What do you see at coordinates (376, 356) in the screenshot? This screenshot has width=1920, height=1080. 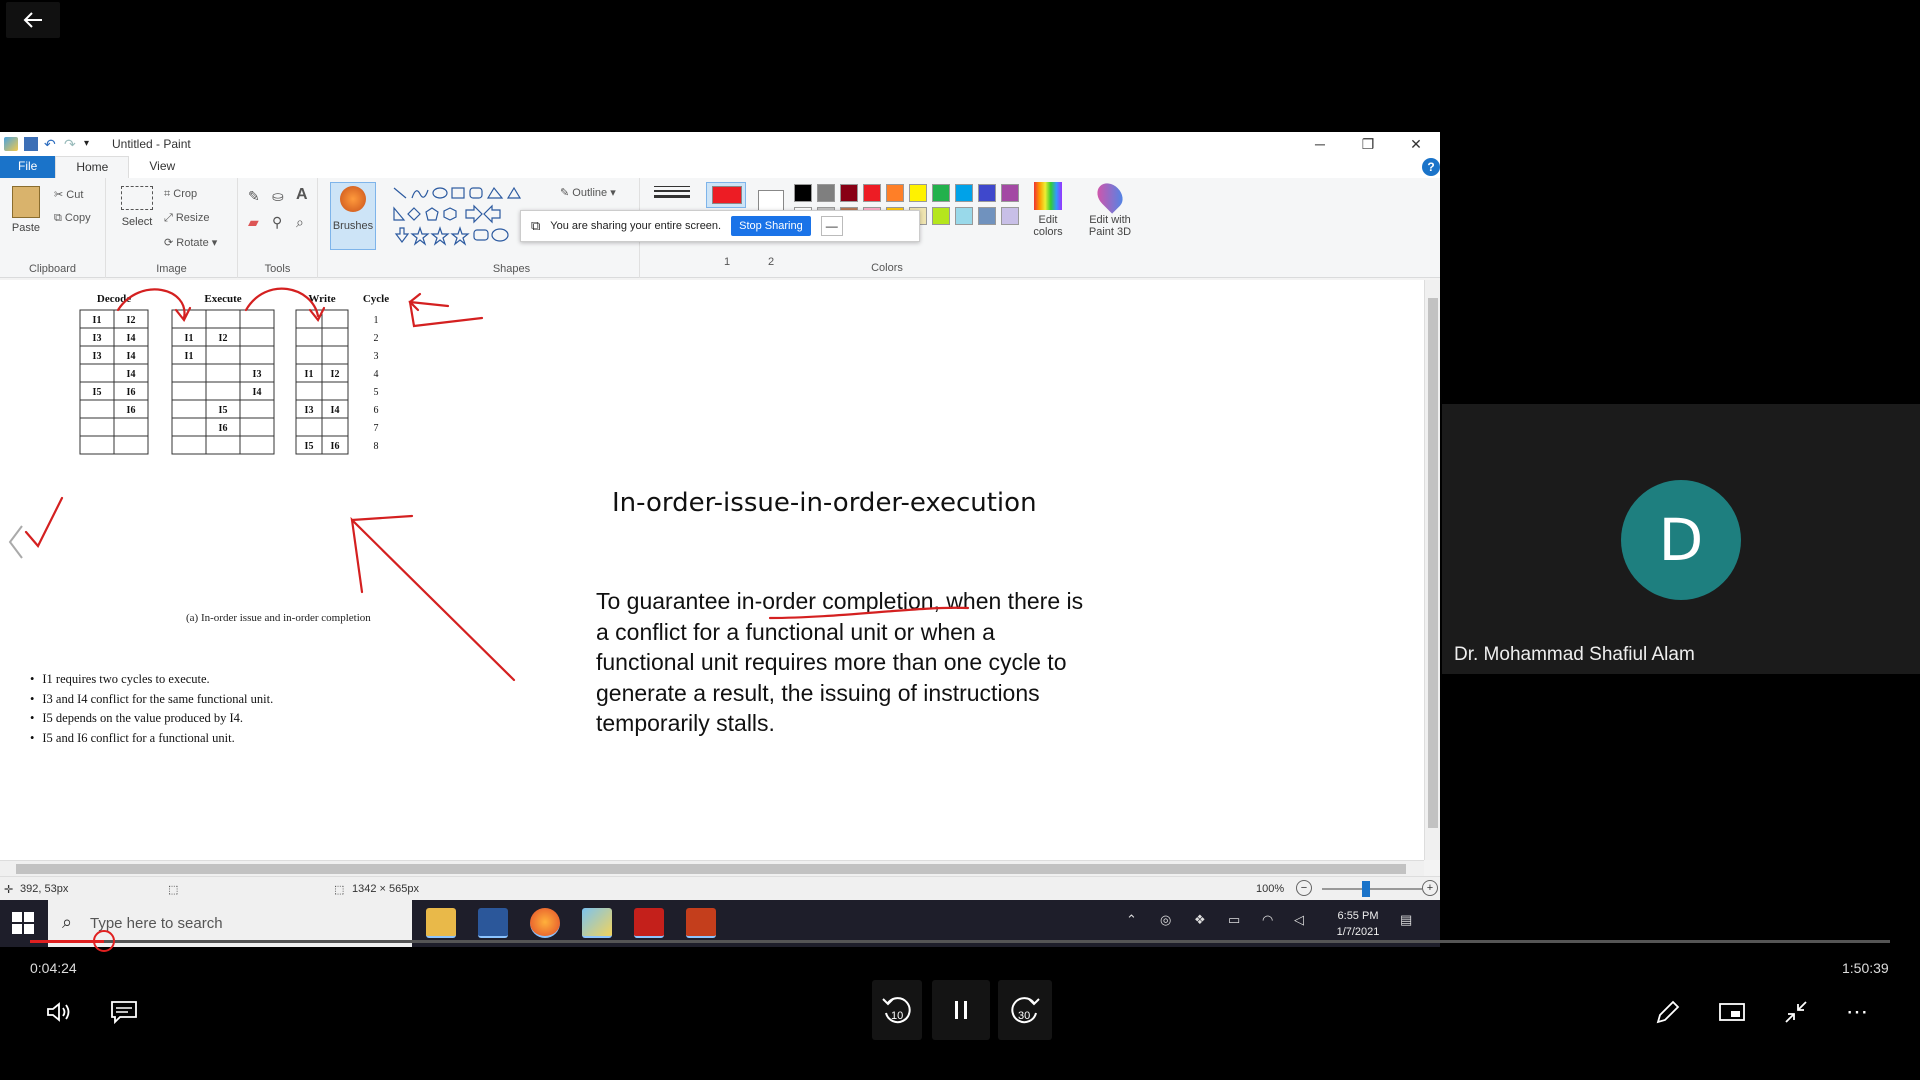 I see `cycle-number: 3` at bounding box center [376, 356].